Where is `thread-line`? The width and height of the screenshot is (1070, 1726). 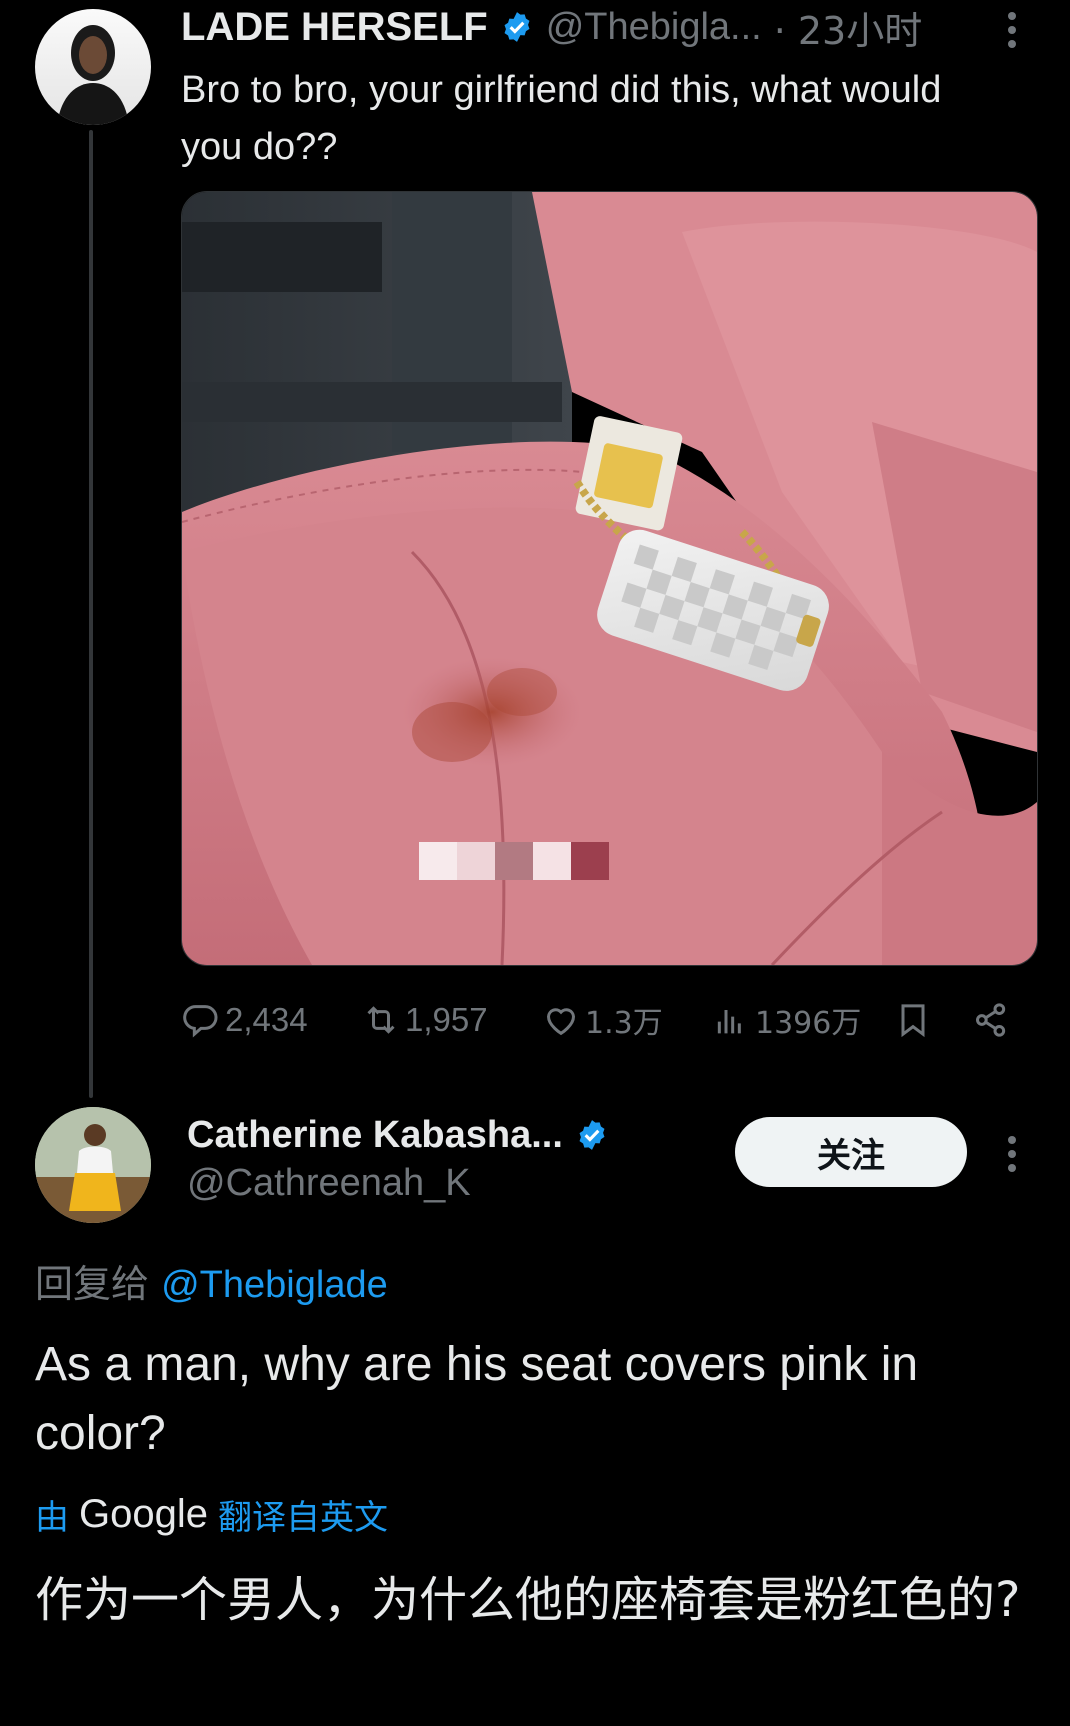 thread-line is located at coordinates (91, 614).